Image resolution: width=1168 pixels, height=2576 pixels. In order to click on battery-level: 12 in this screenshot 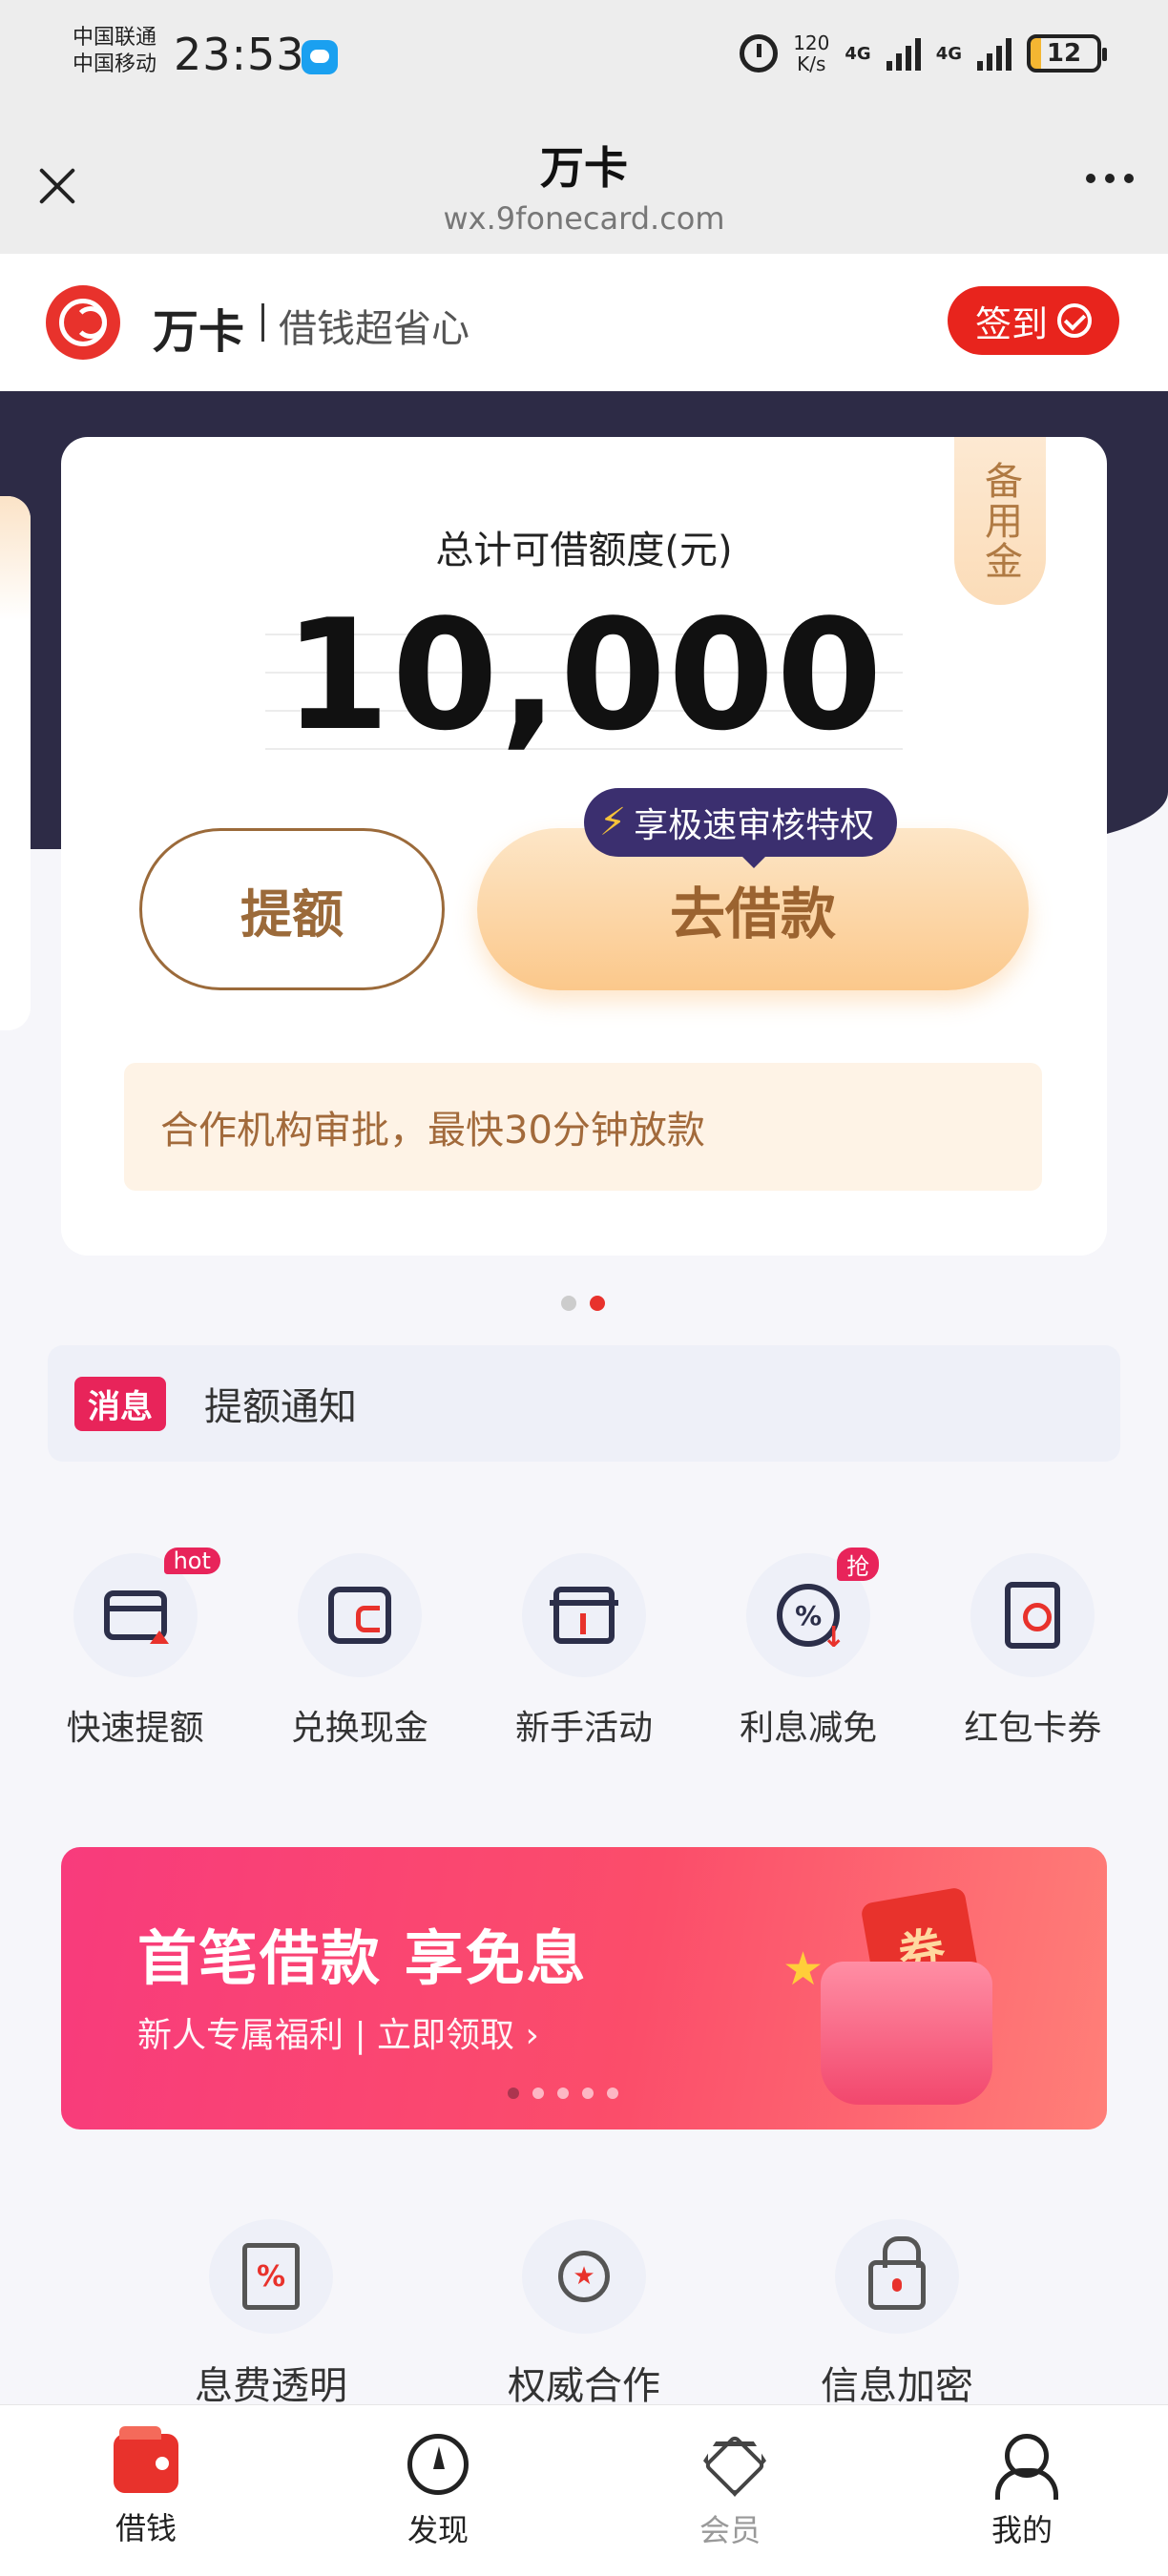, I will do `click(1064, 53)`.